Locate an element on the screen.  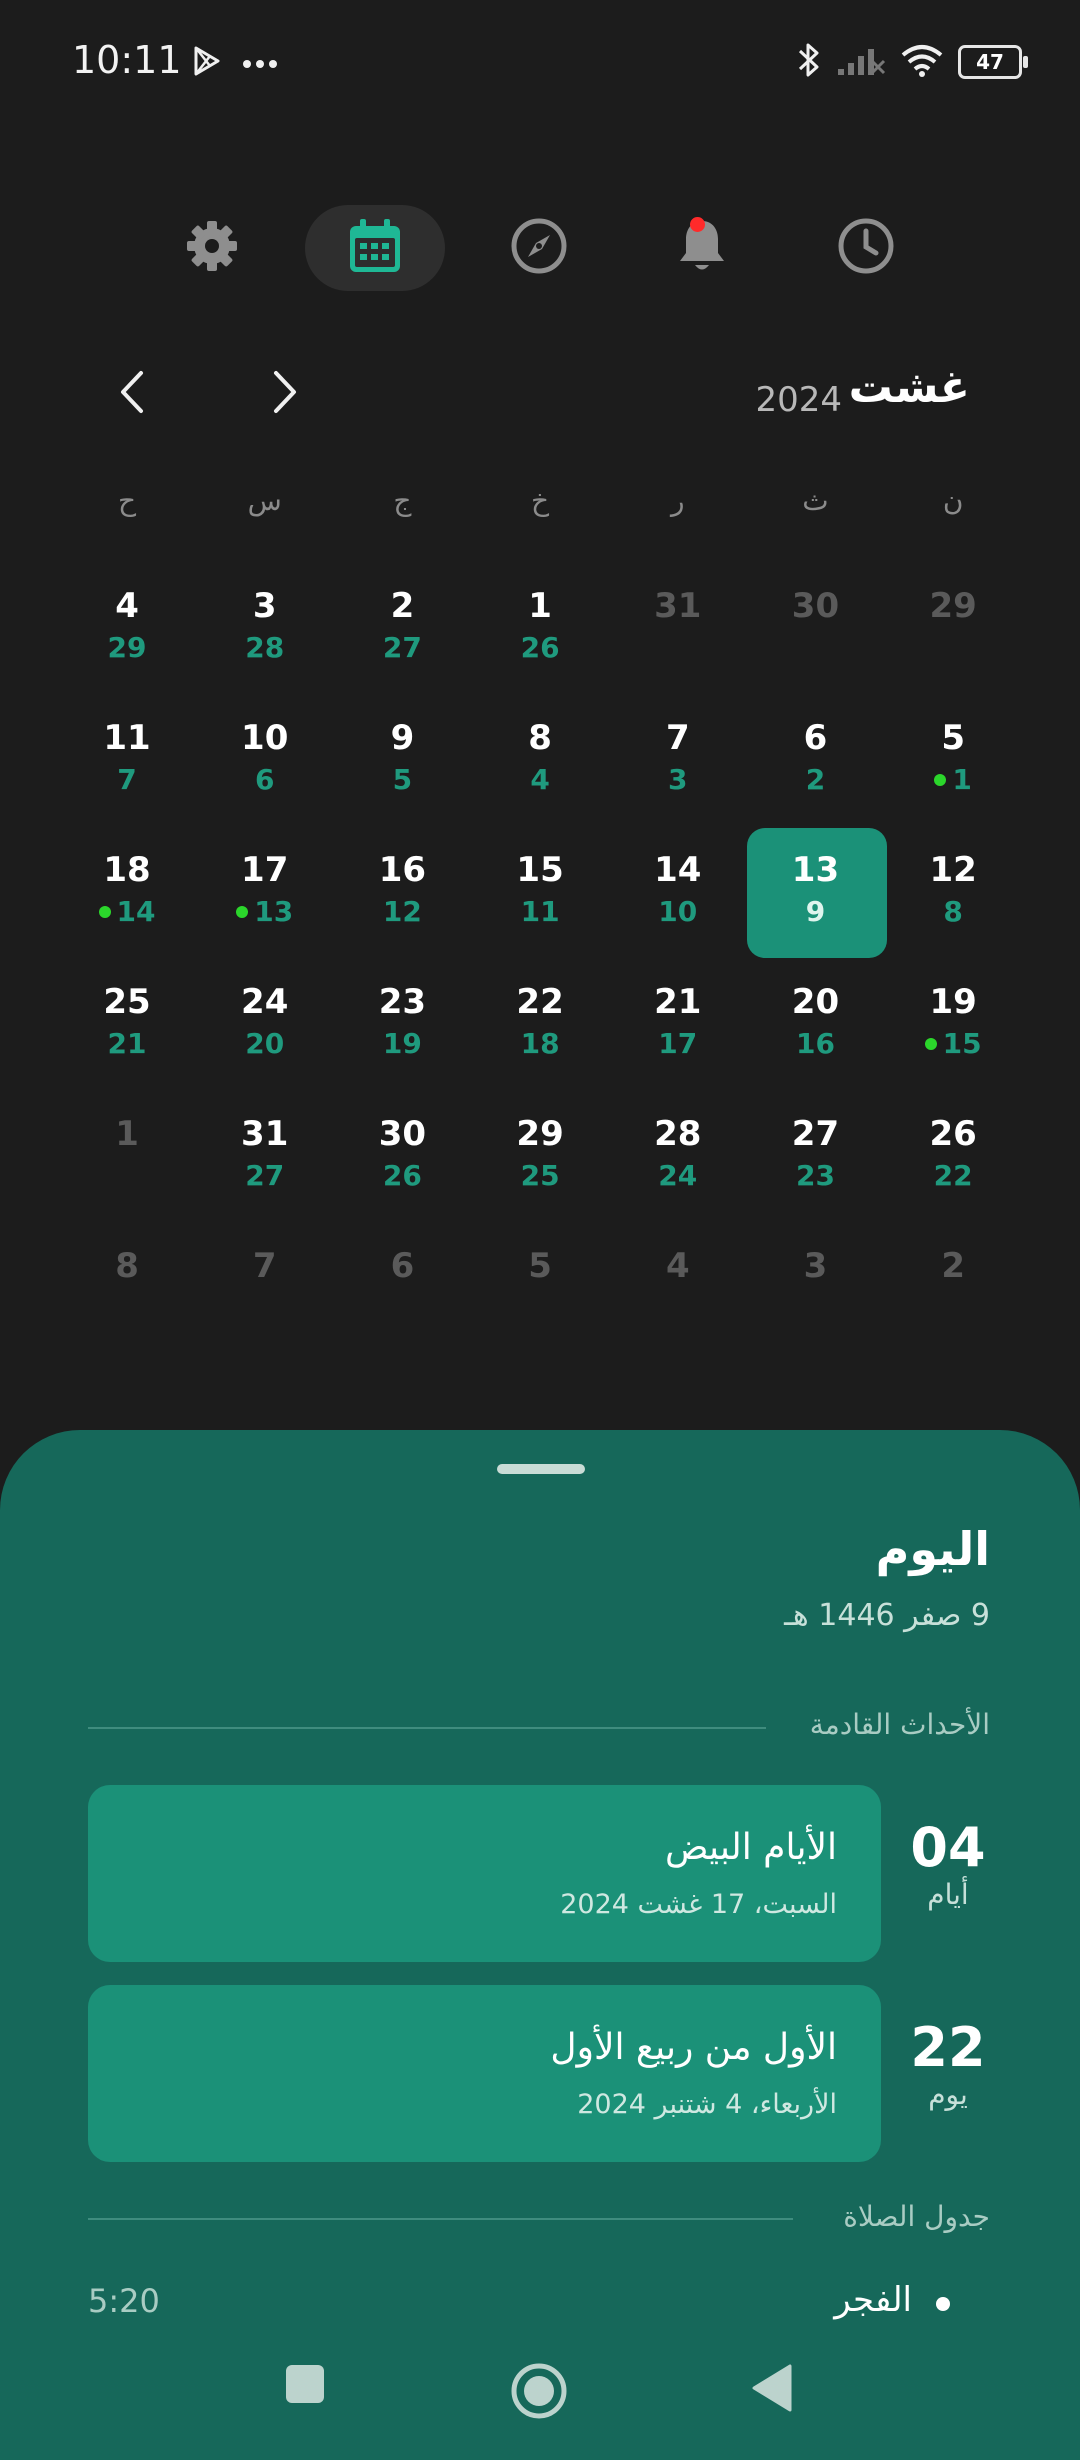
event-count-unit: أيام is located at coordinates (948, 1894).